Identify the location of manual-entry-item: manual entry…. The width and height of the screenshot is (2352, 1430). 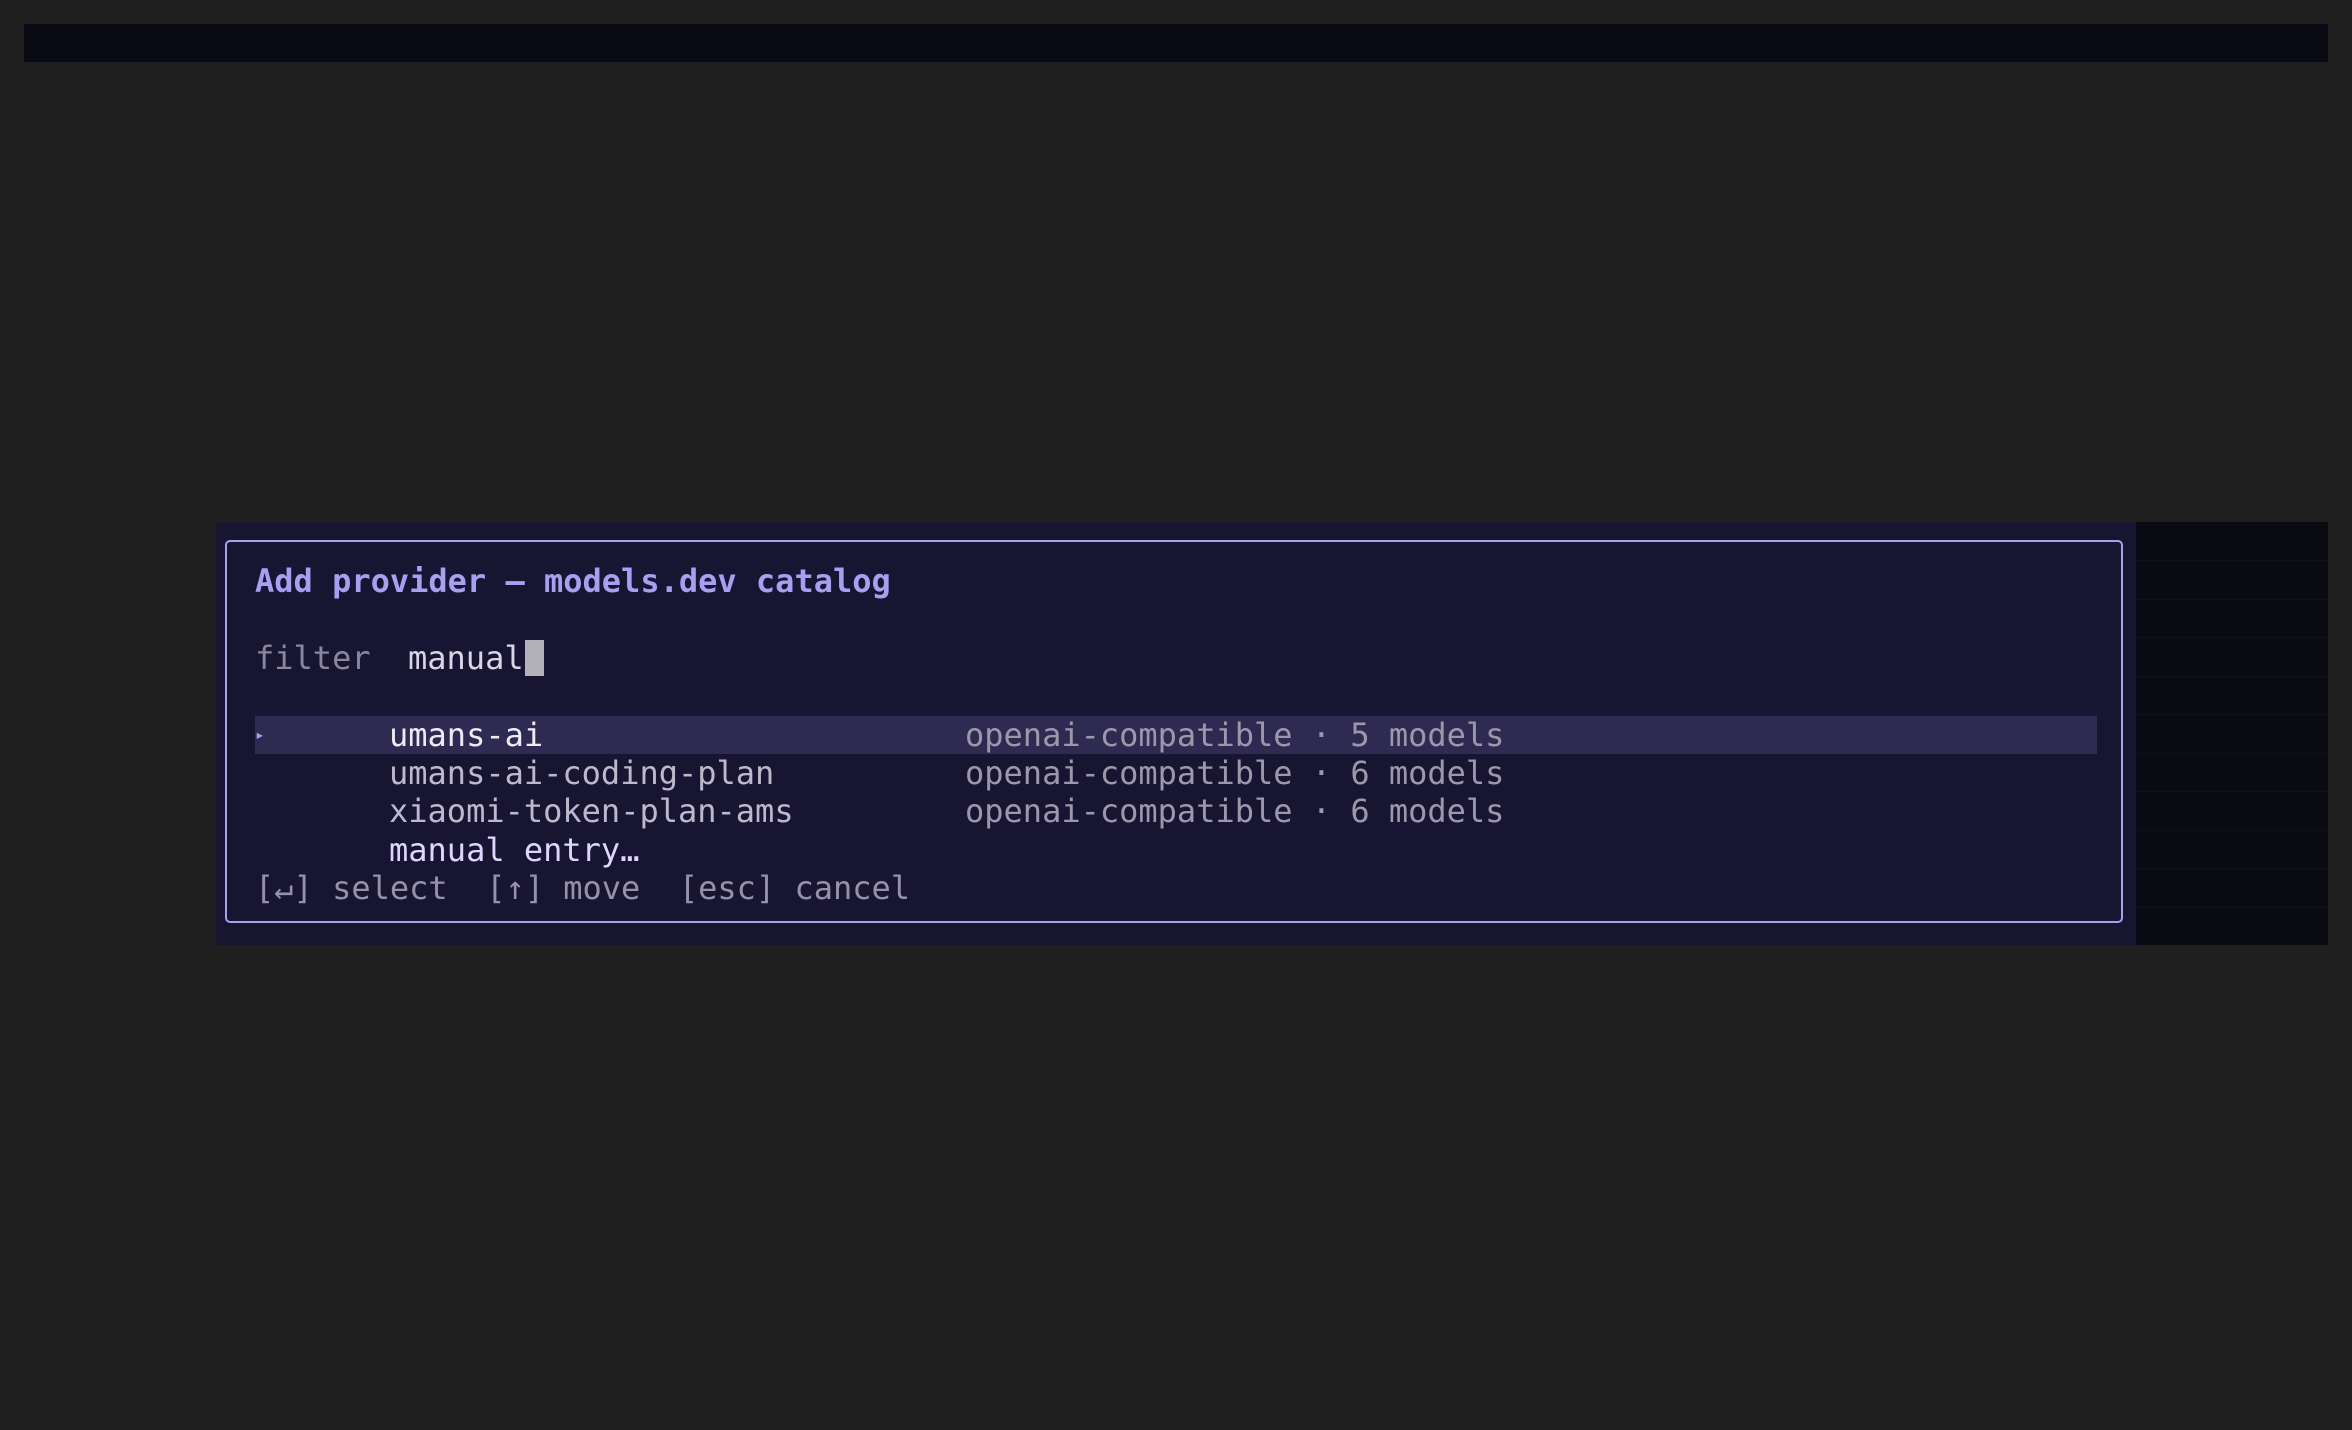
(1176, 850).